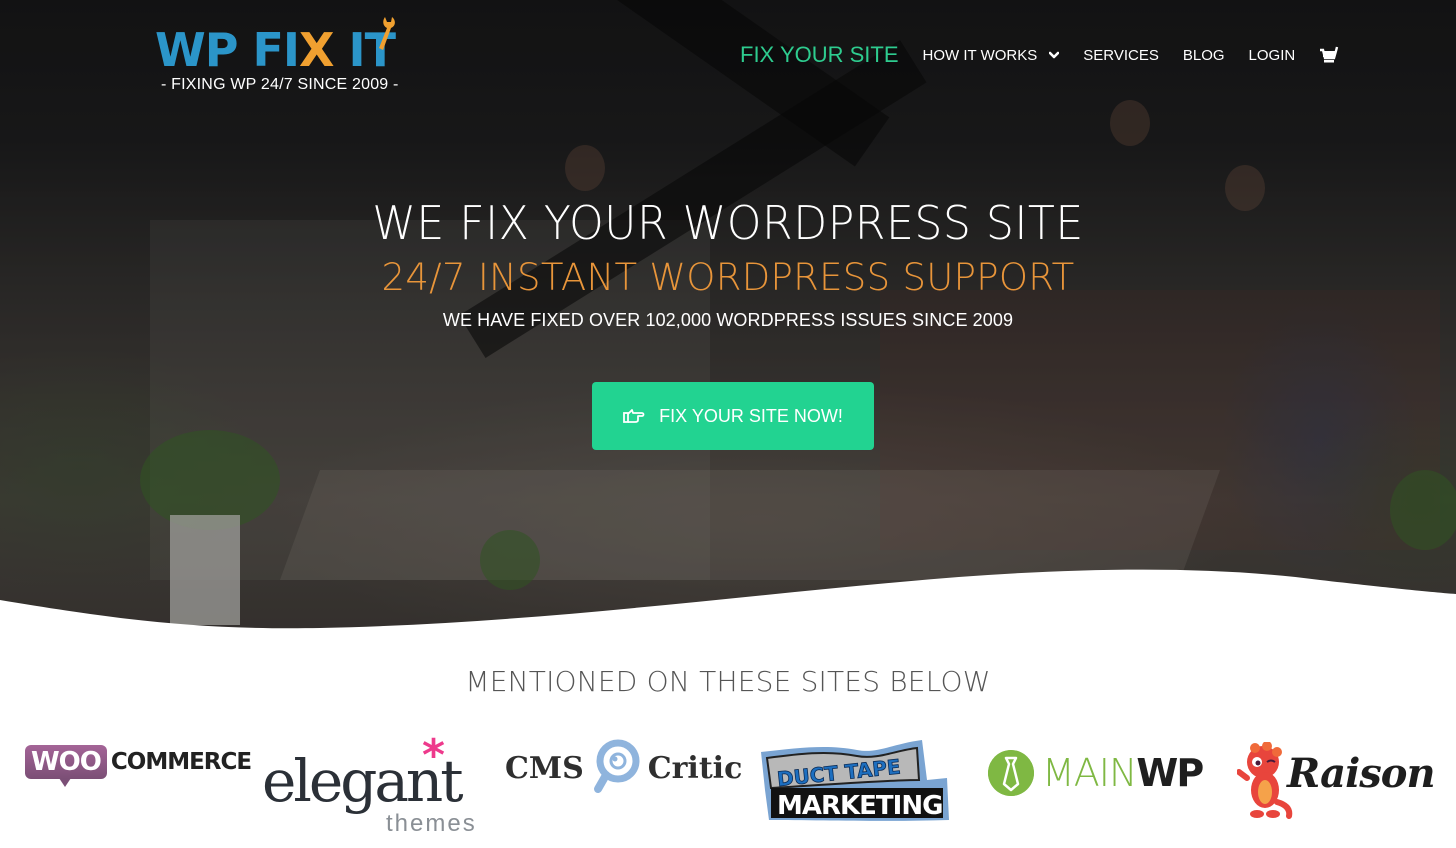 This screenshot has width=1456, height=848. I want to click on mainwp-wp-text: WP, so click(1170, 773).